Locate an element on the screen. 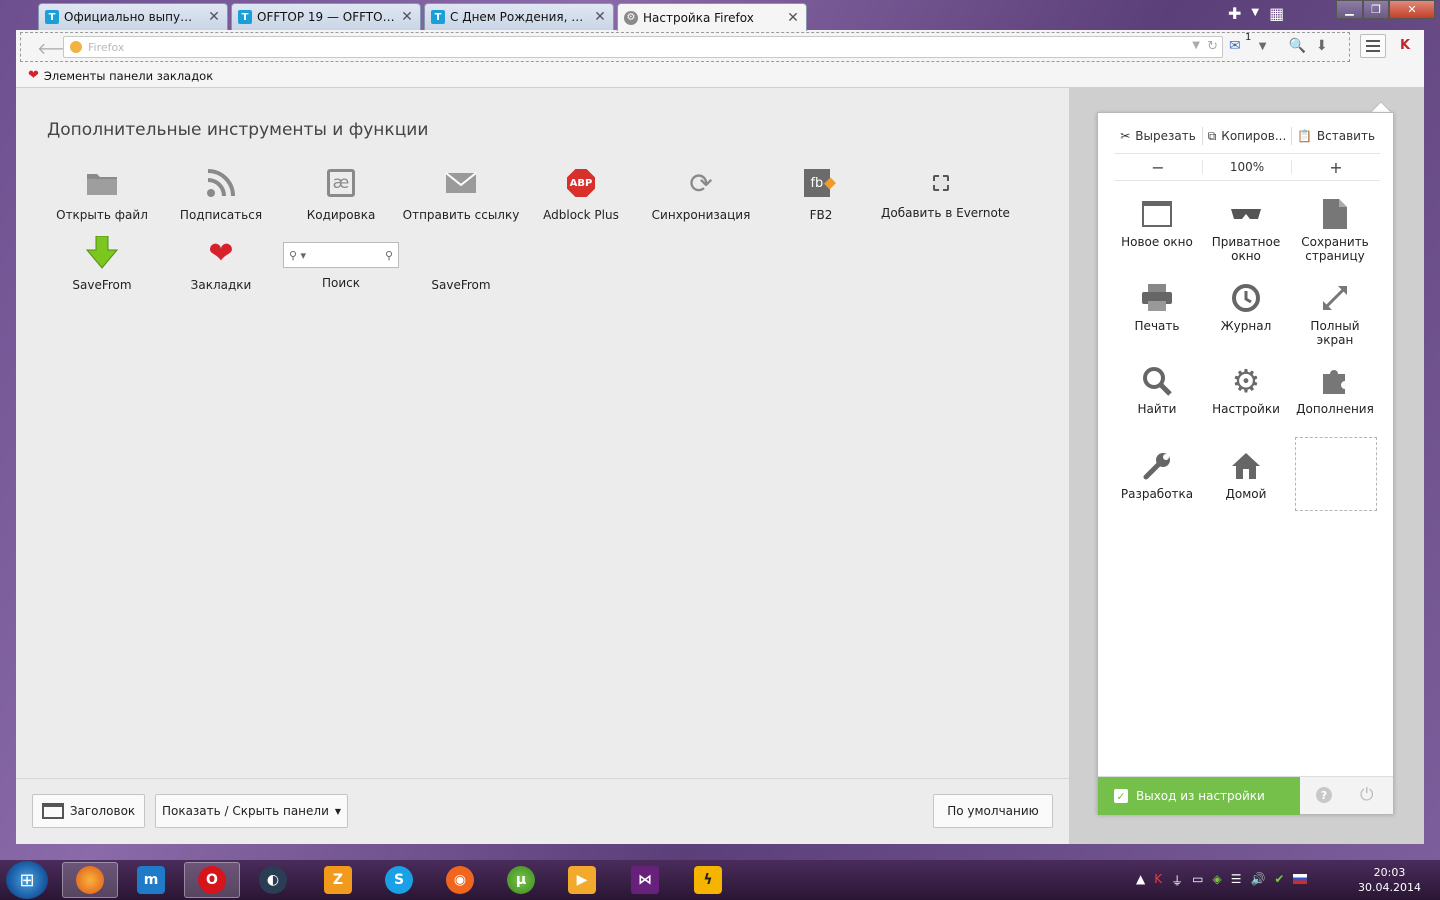 This screenshot has height=900, width=1440. bookmarks-toolbar: ❤ Элементы панели закладок is located at coordinates (720, 76).